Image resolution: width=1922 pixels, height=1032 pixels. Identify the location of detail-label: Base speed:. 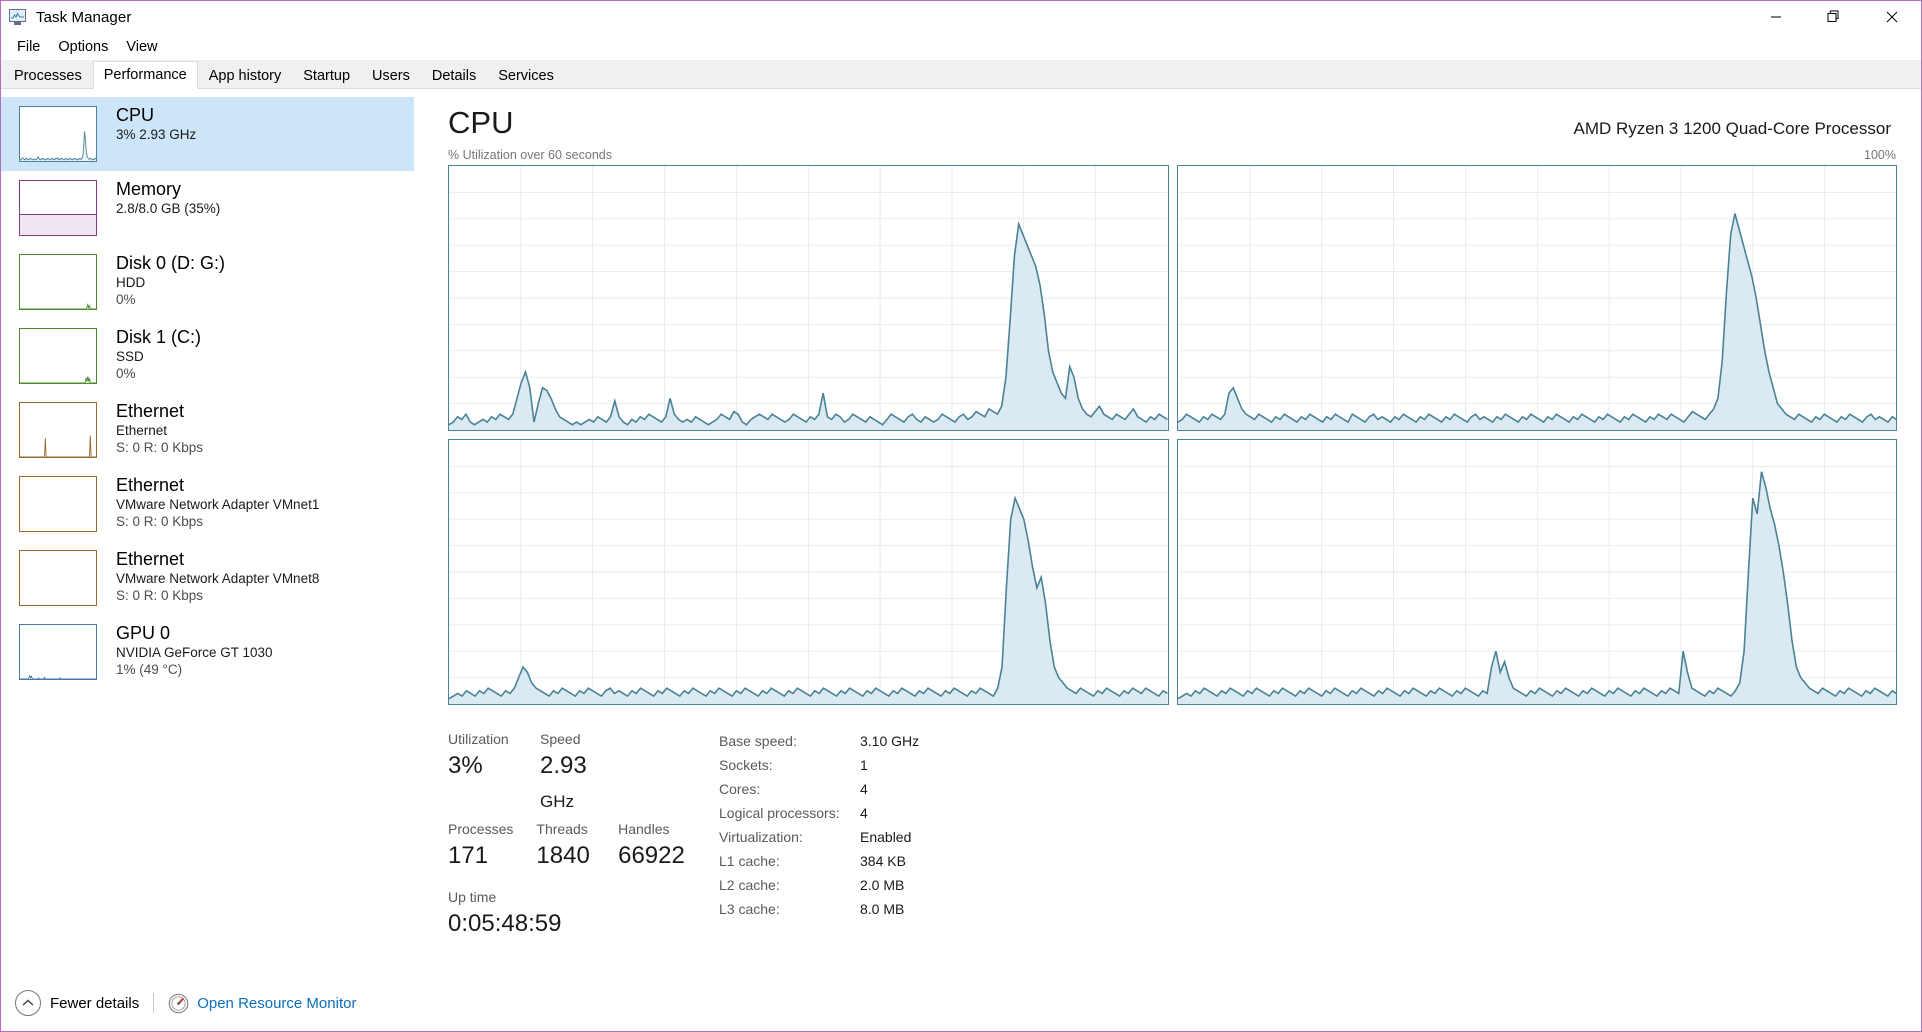
(758, 741).